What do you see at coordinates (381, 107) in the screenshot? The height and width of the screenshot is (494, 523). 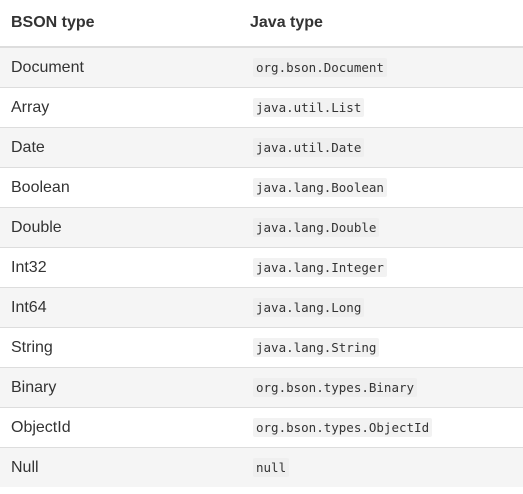 I see `java-type-cell: java.util.List` at bounding box center [381, 107].